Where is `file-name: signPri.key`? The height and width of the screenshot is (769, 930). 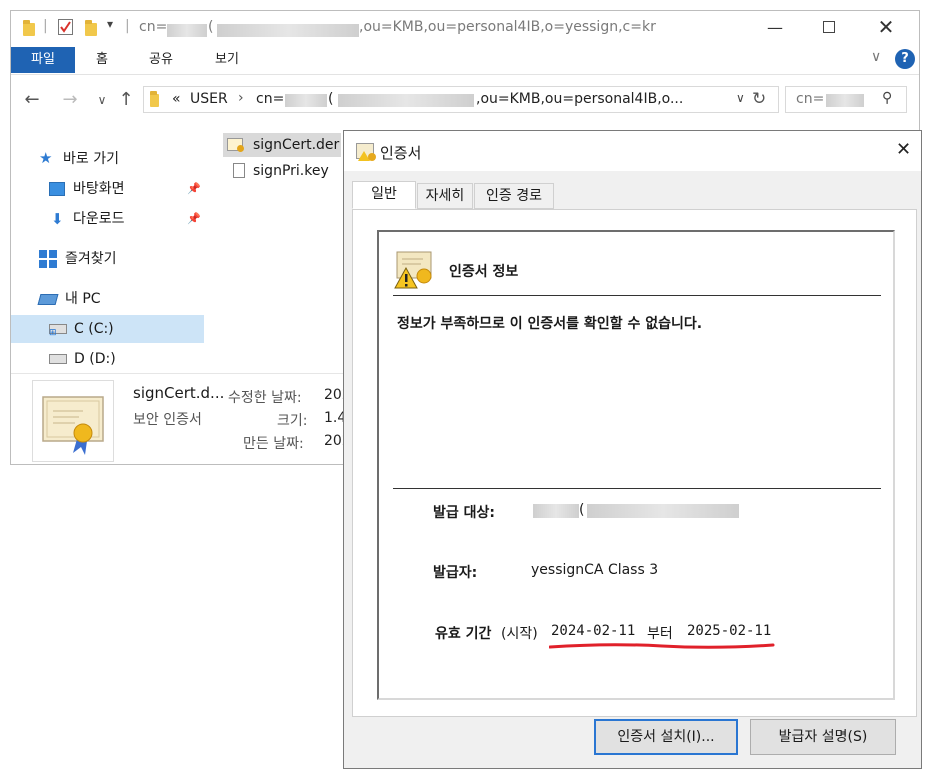 file-name: signPri.key is located at coordinates (291, 171).